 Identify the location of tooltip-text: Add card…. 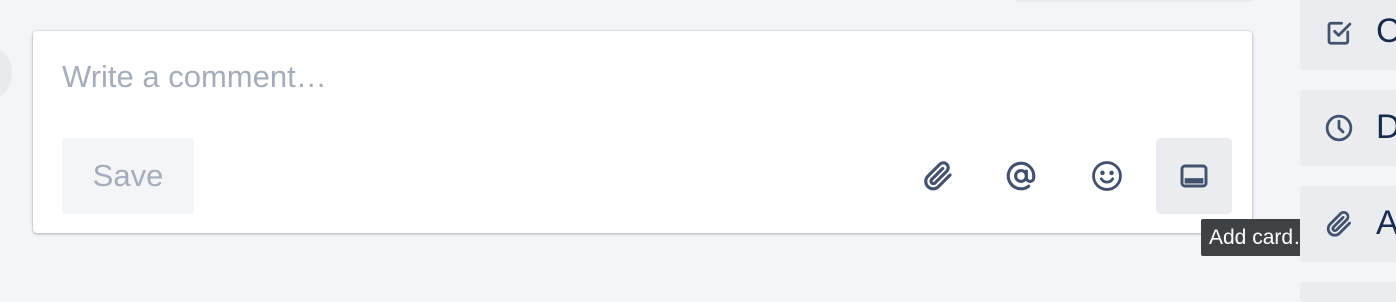
(1262, 237).